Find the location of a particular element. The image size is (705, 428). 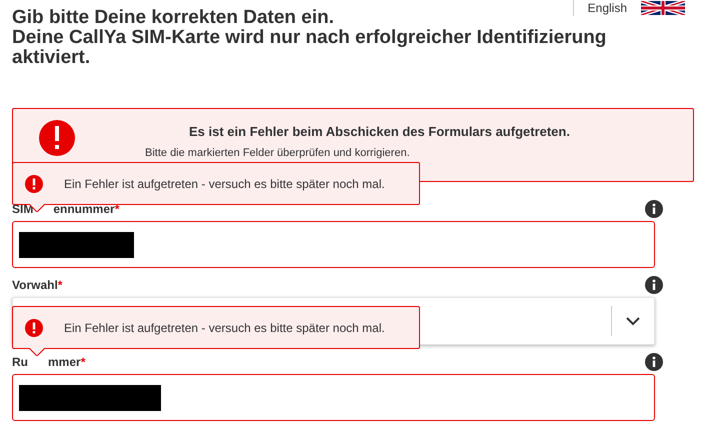

field-label: Ru is located at coordinates (20, 362).